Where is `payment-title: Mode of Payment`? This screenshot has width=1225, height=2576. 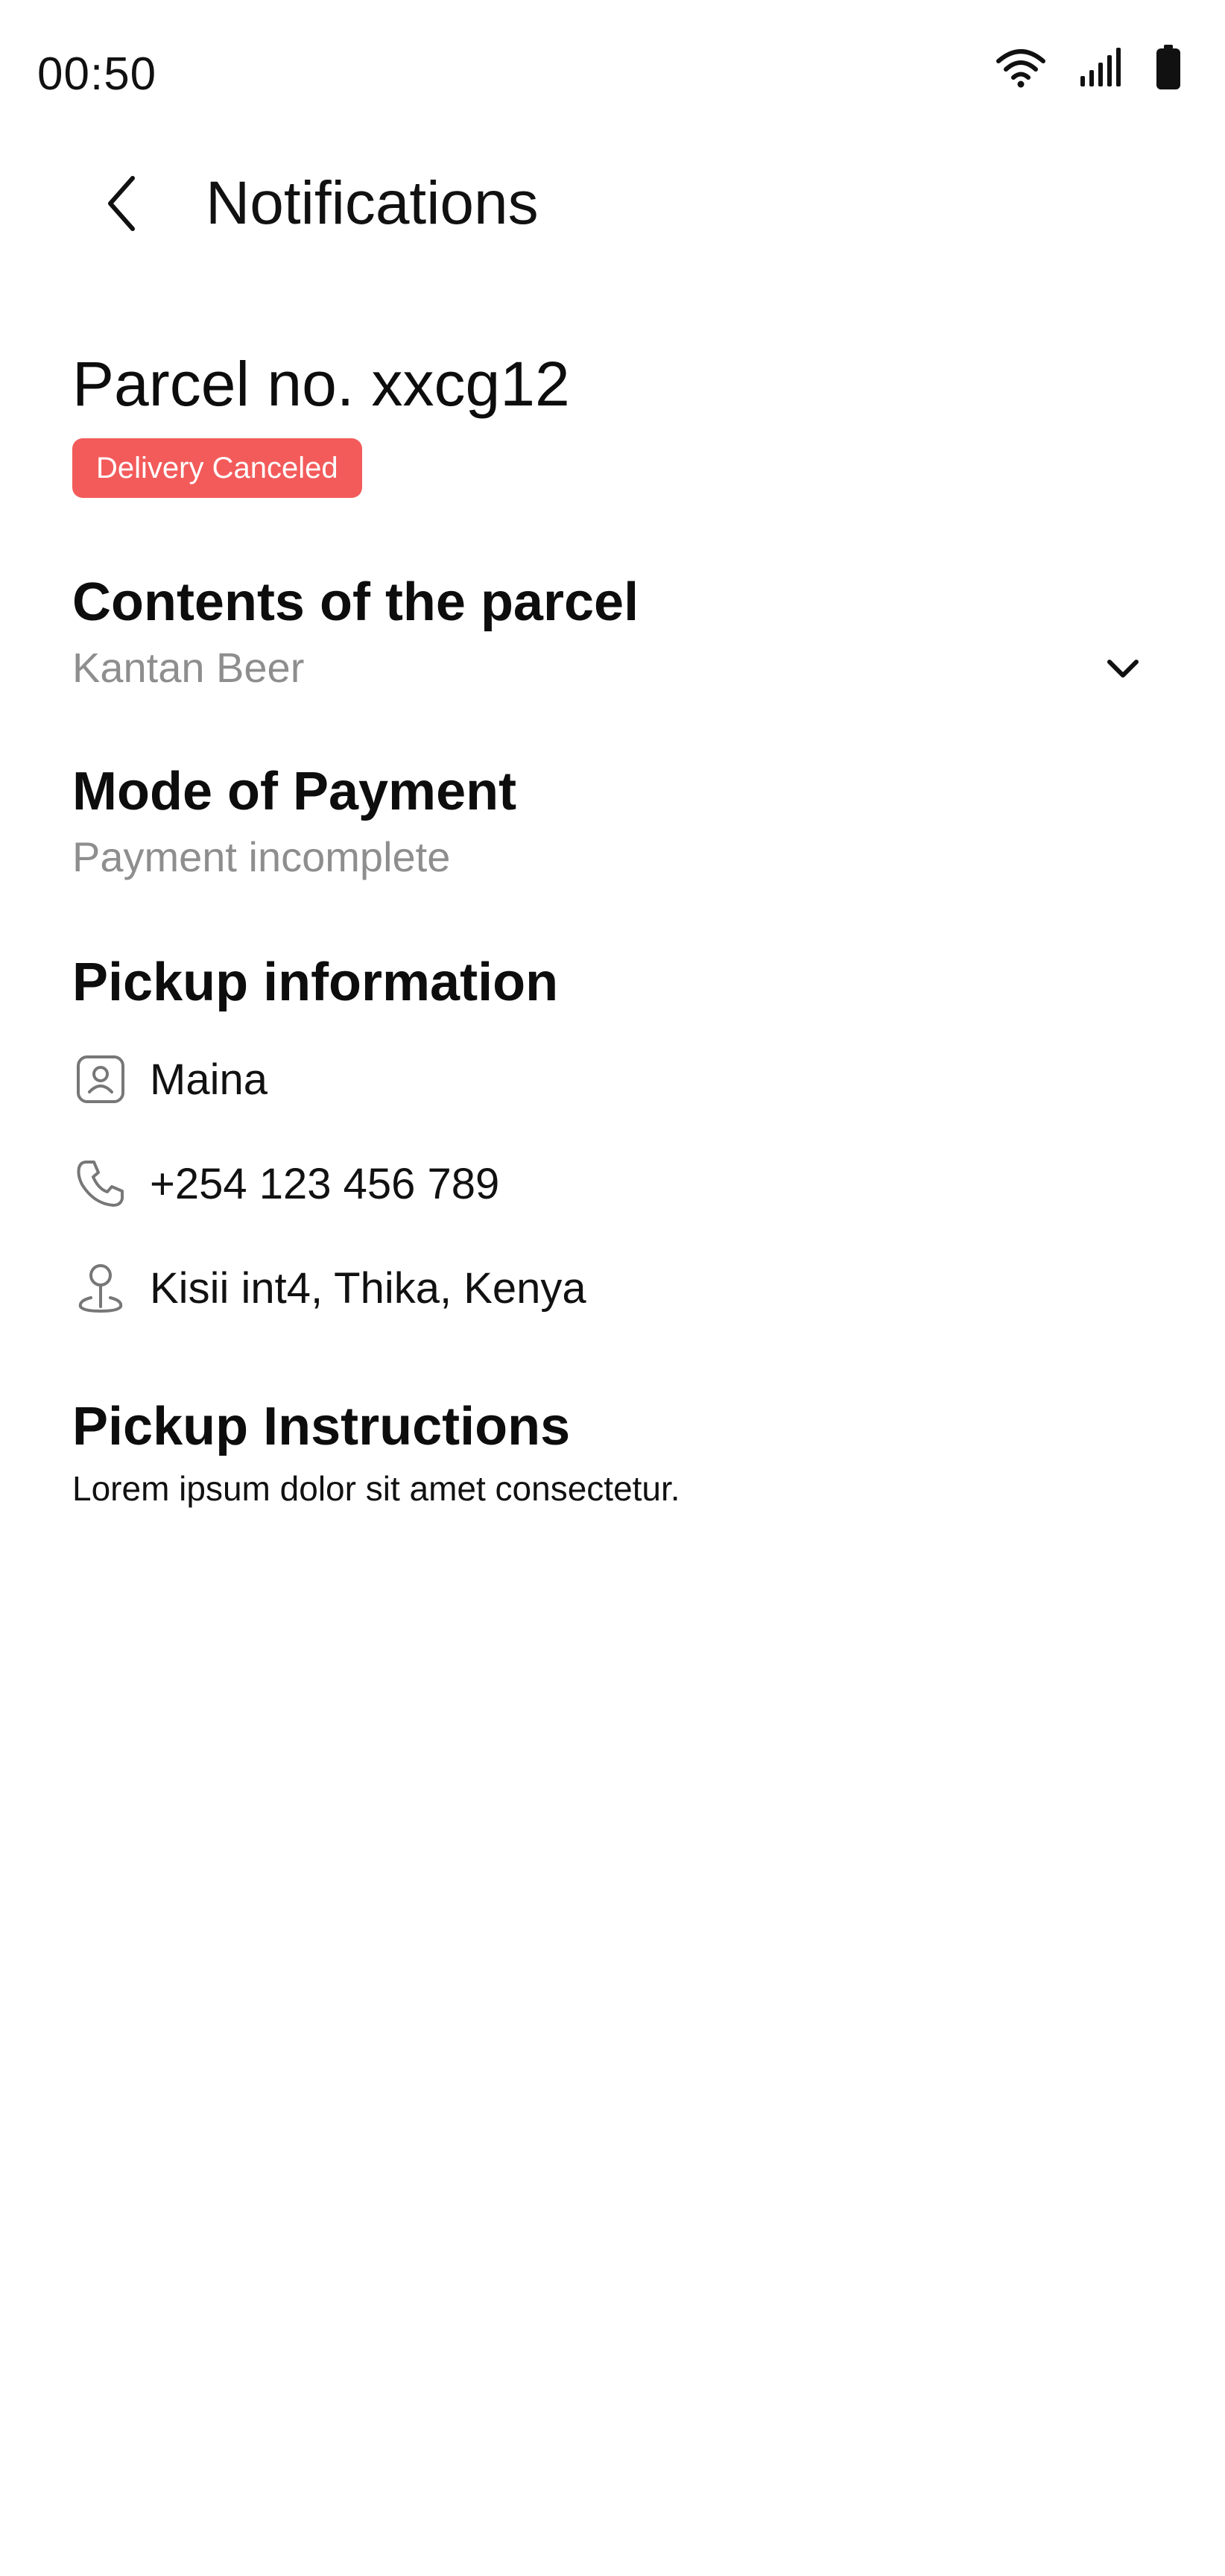
payment-title: Mode of Payment is located at coordinates (295, 791).